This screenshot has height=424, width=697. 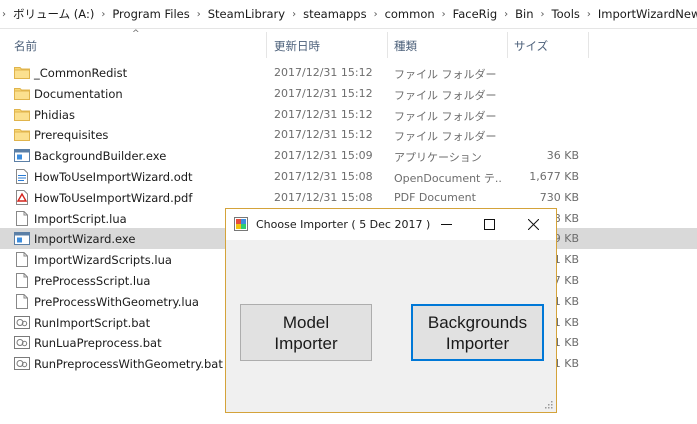 What do you see at coordinates (562, 156) in the screenshot?
I see `file-size: 36 KB` at bounding box center [562, 156].